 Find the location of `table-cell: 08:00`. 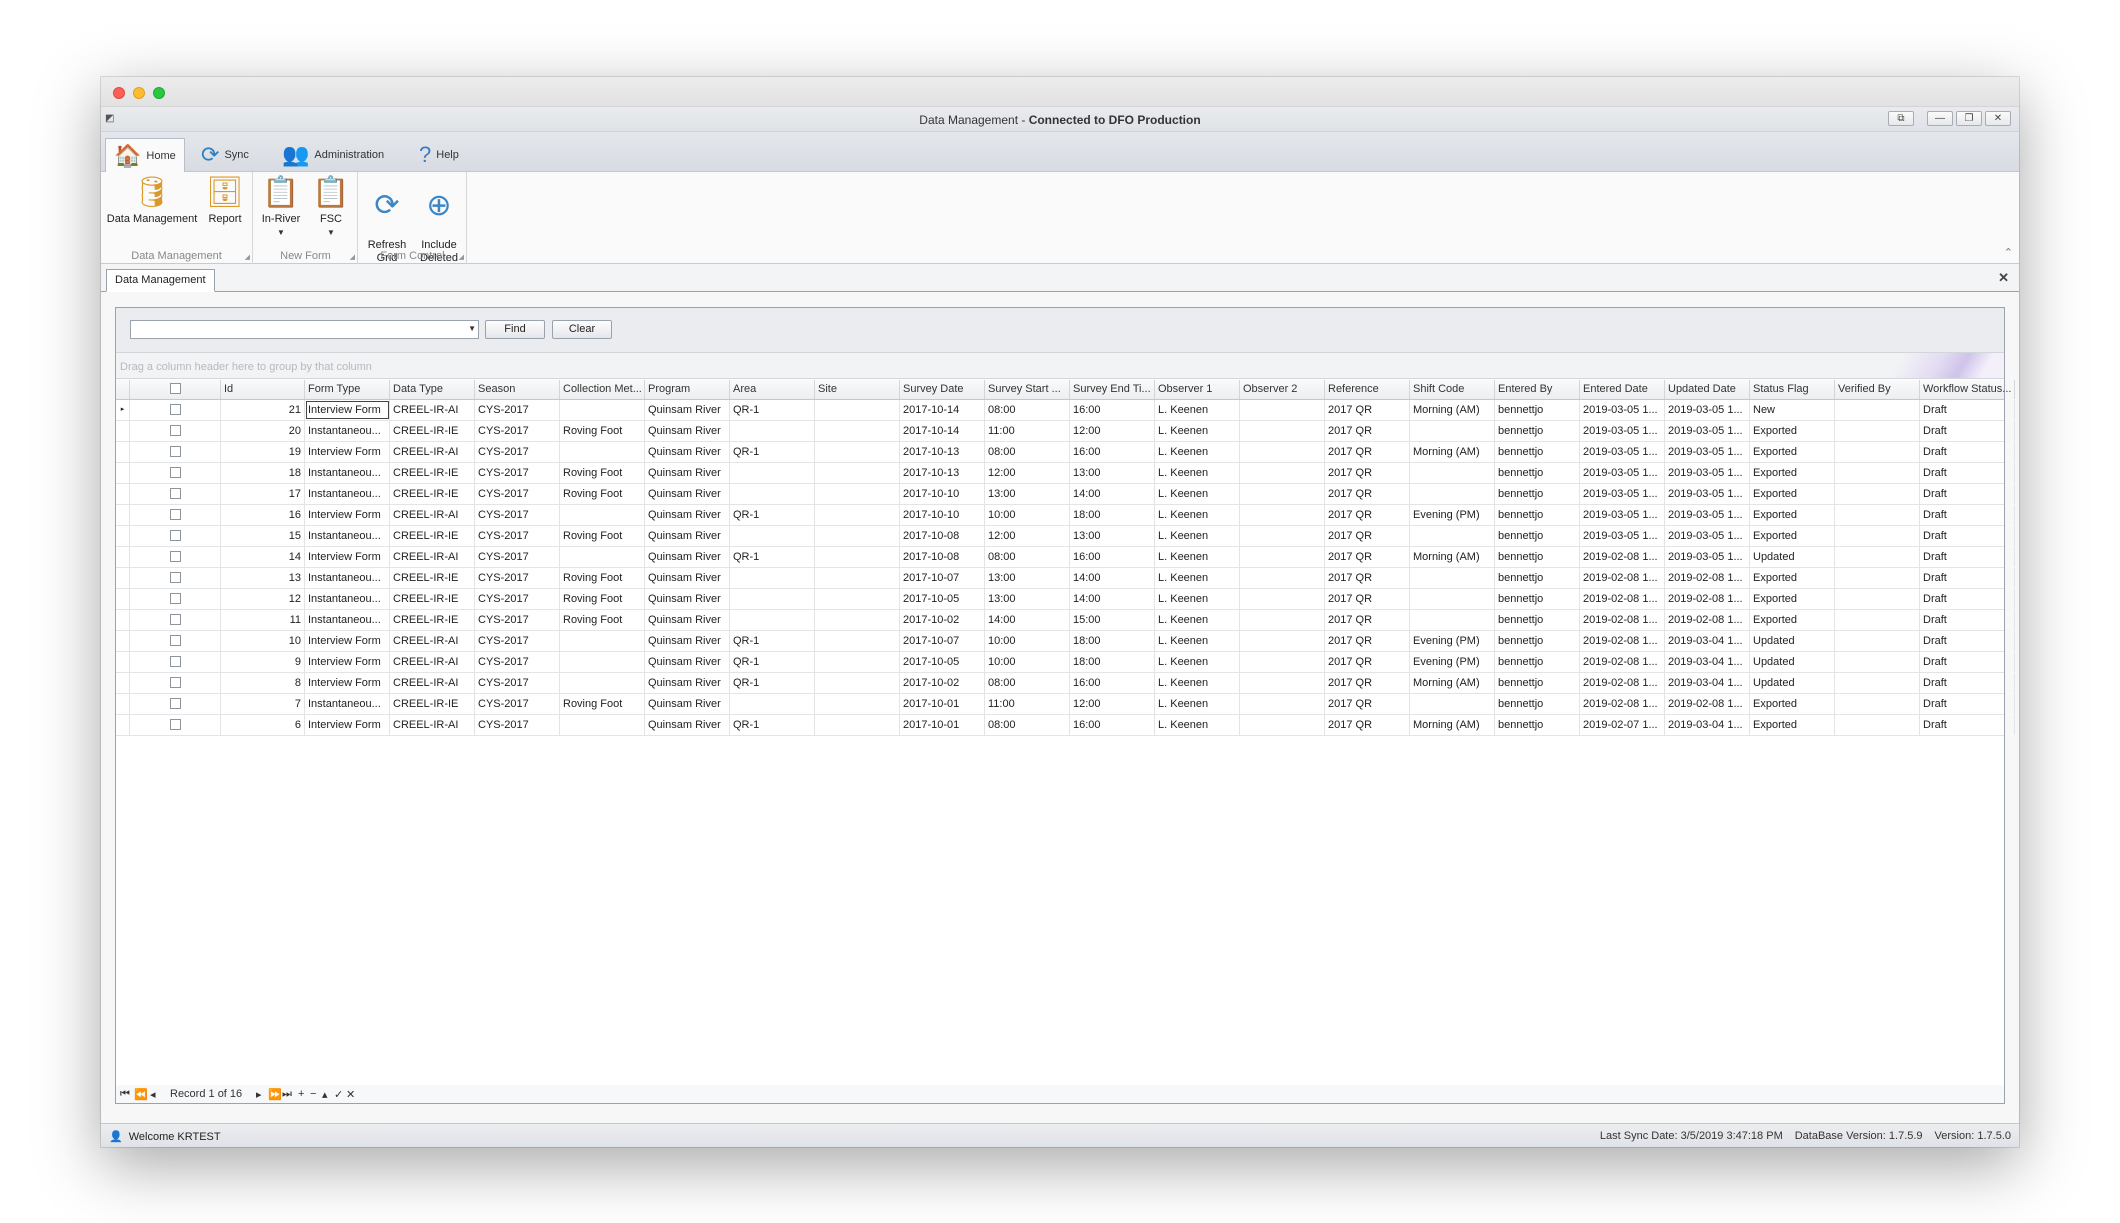

table-cell: 08:00 is located at coordinates (1027, 452).